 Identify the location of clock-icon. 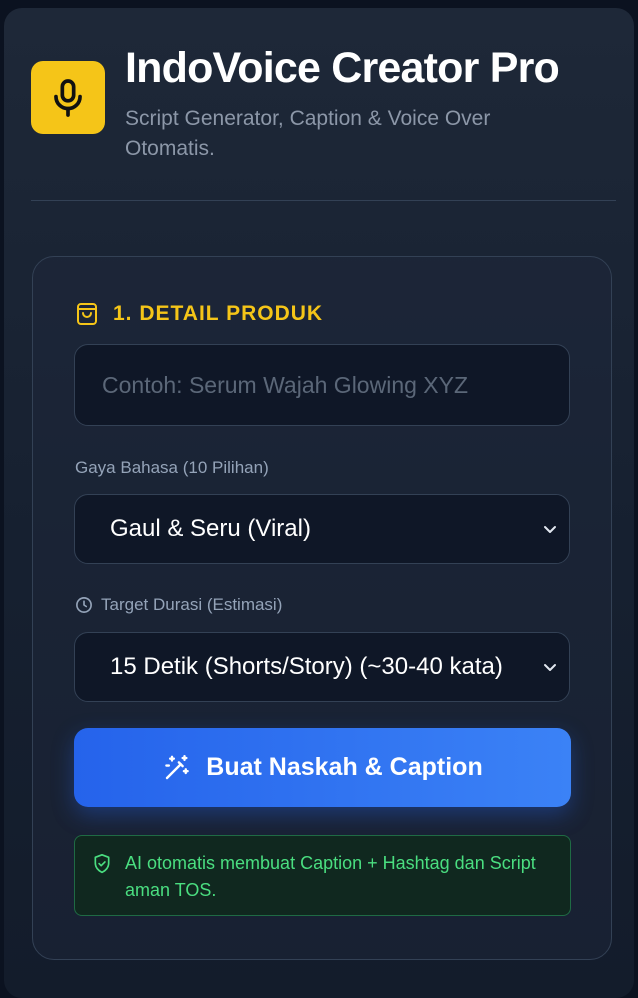
(84, 605).